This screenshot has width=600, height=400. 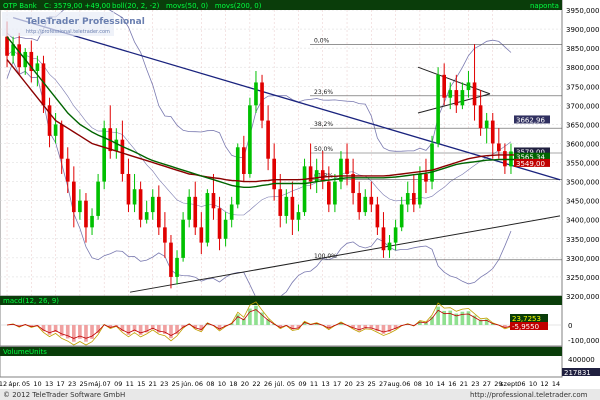 I want to click on x-tick-label: 14, so click(x=441, y=384).